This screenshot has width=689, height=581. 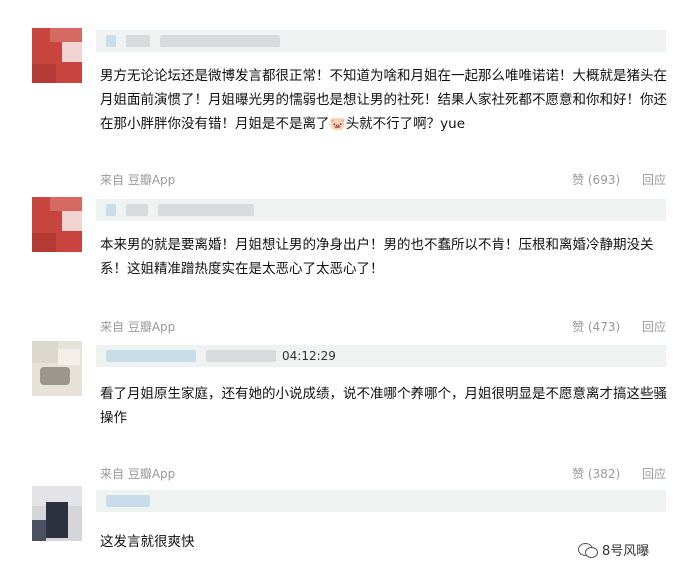 I want to click on comment-meta: 来自 豆瓣App 赞 (473) 回应, so click(x=383, y=327).